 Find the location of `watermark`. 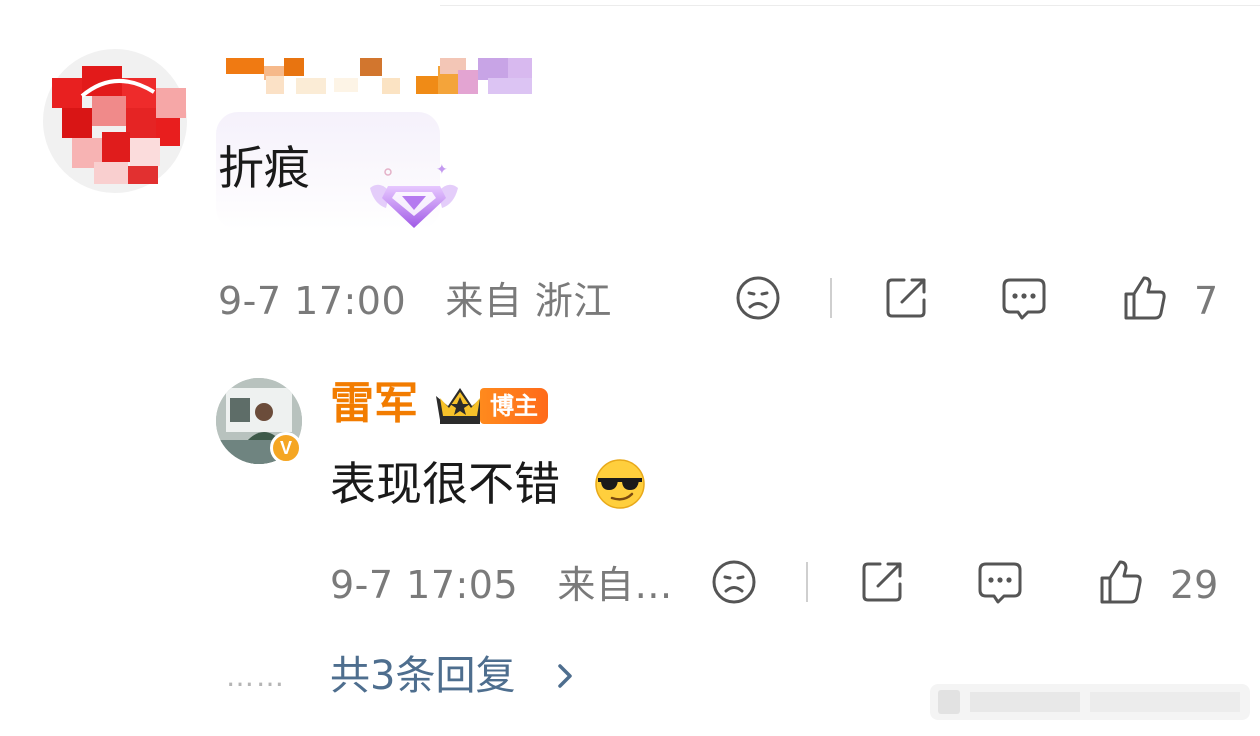

watermark is located at coordinates (1090, 702).